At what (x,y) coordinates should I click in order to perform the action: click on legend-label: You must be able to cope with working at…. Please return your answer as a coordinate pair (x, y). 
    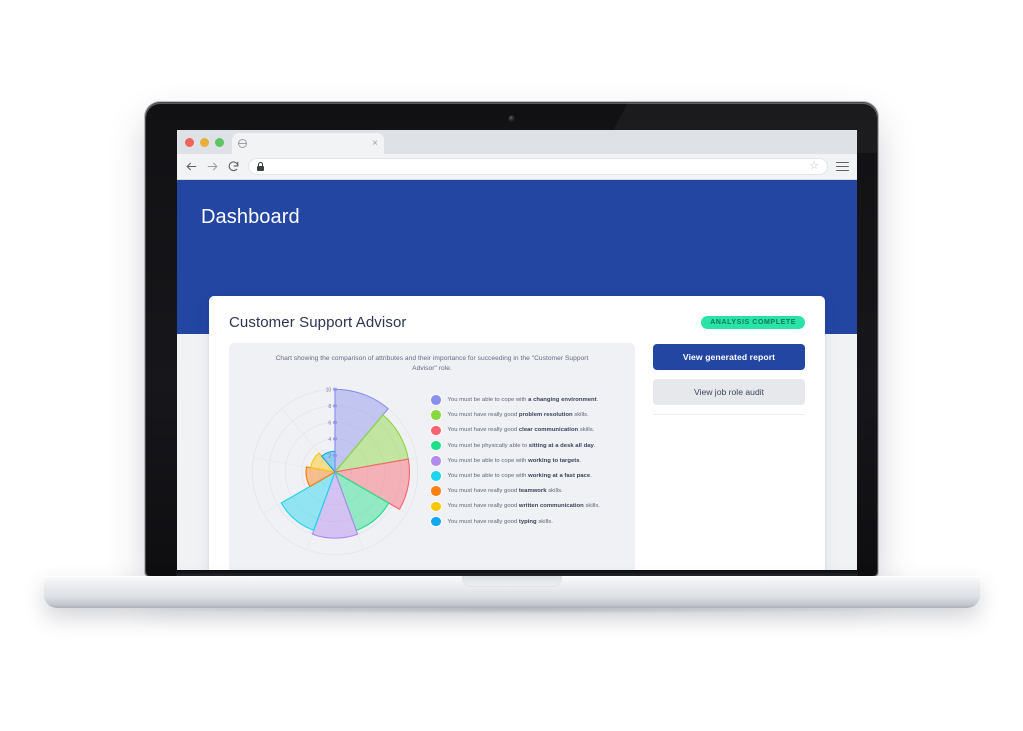
    Looking at the image, I should click on (519, 475).